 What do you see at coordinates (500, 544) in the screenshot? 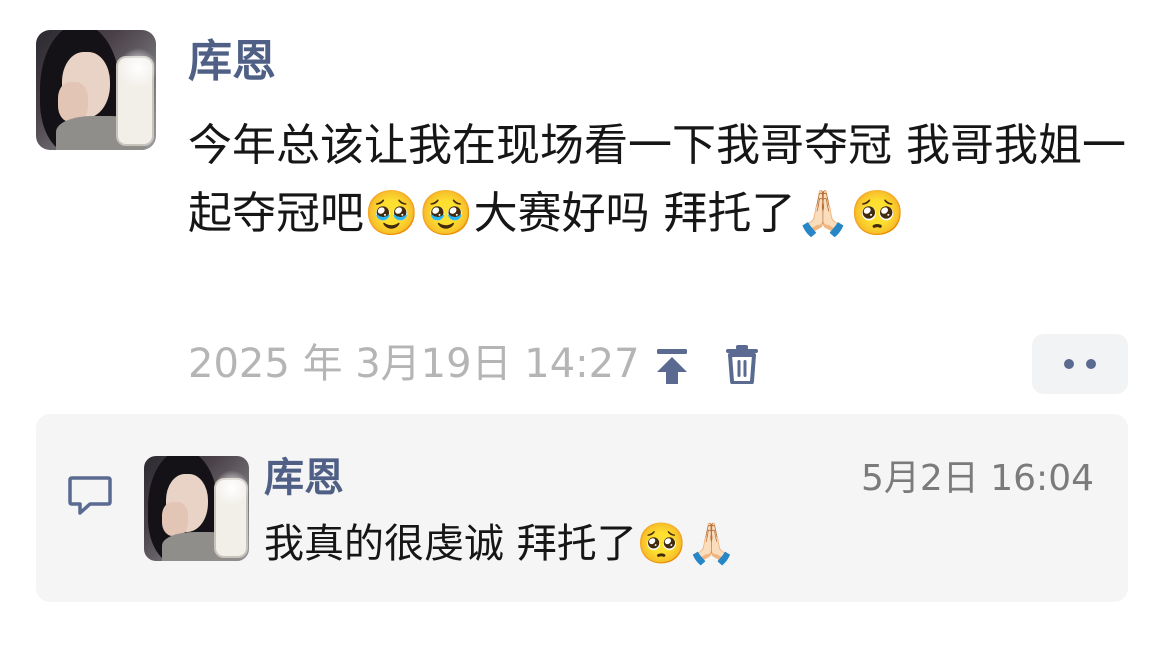
I see `reply-content: 我真的很虔诚 拜托了🥺🙏🏻` at bounding box center [500, 544].